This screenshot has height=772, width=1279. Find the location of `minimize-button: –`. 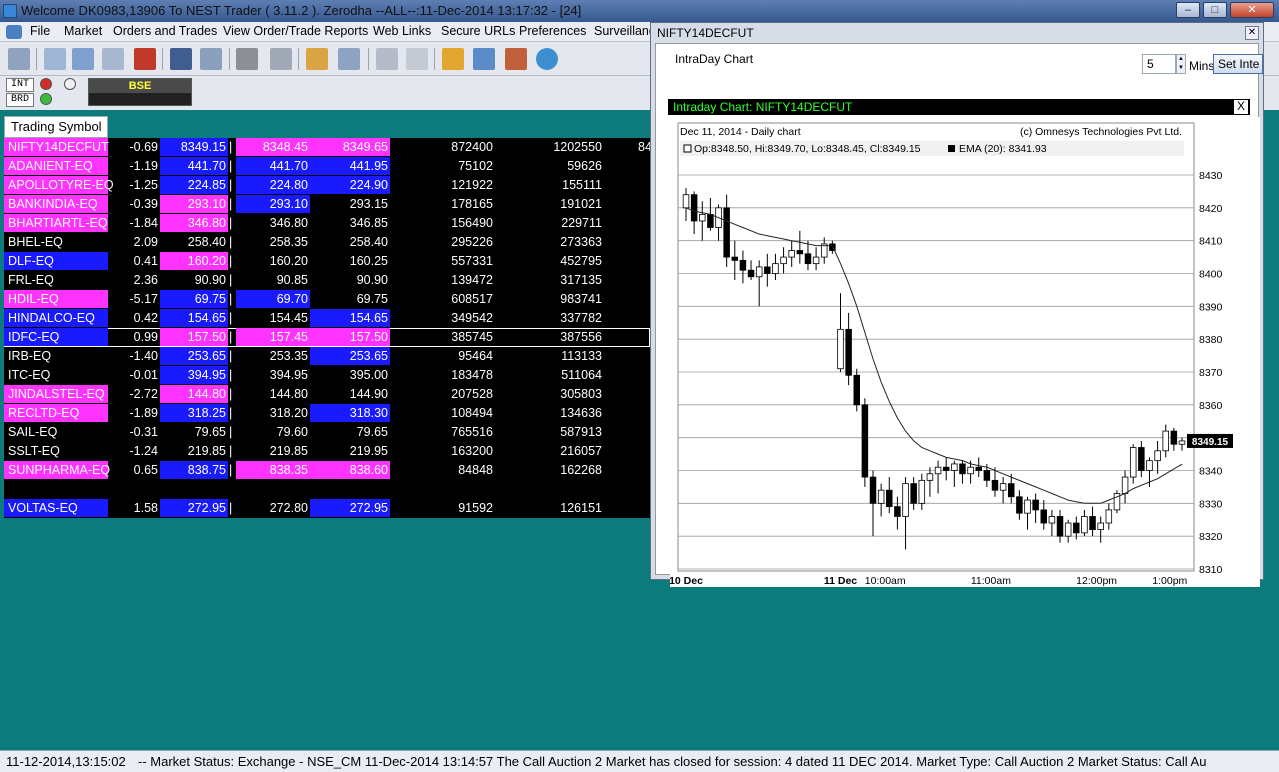

minimize-button: – is located at coordinates (1188, 10).